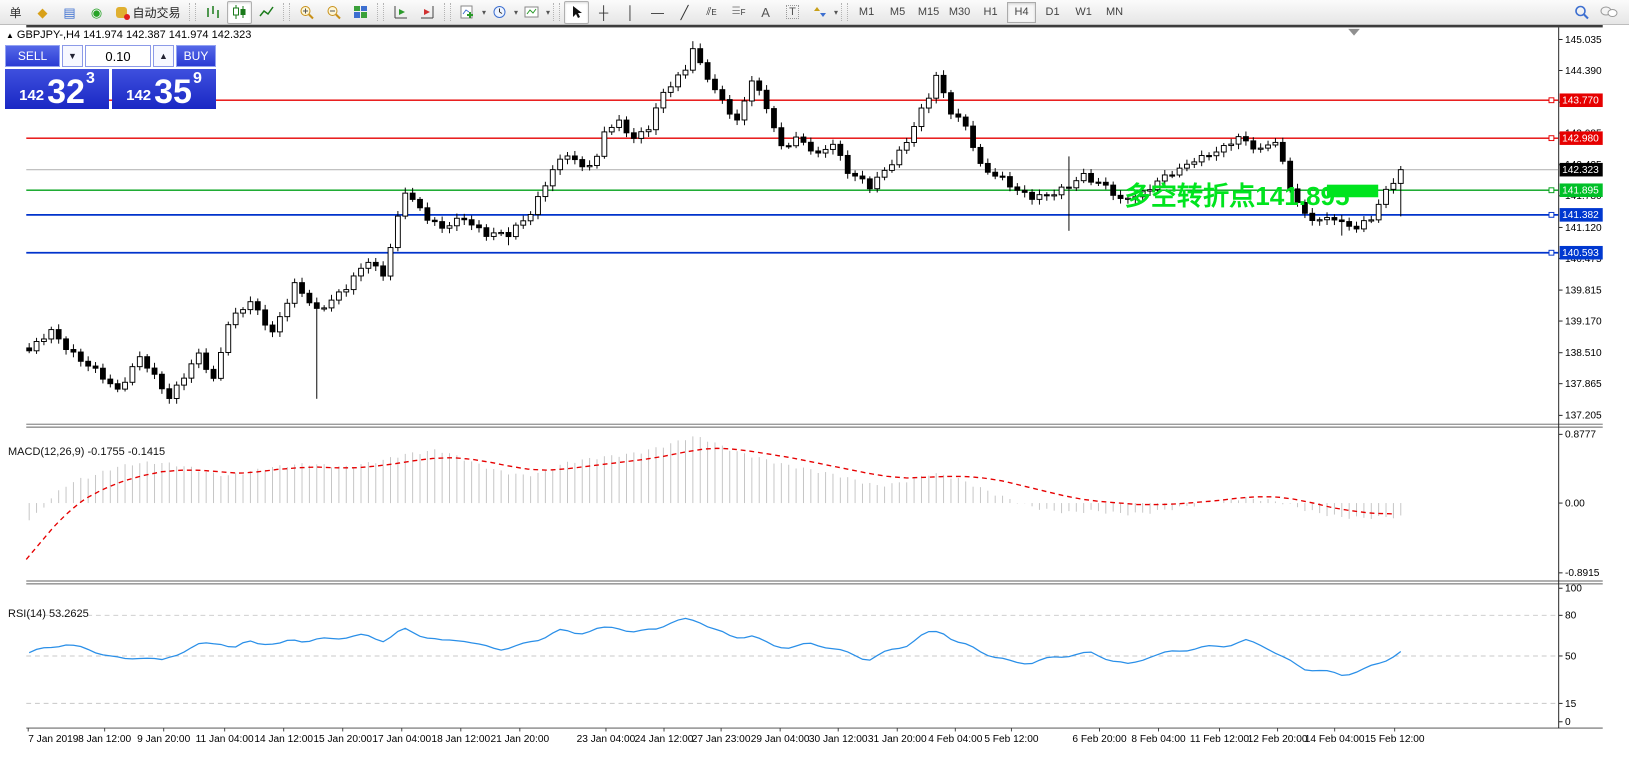  Describe the element at coordinates (266, 12) in the screenshot. I see `chart-line-icon` at that location.